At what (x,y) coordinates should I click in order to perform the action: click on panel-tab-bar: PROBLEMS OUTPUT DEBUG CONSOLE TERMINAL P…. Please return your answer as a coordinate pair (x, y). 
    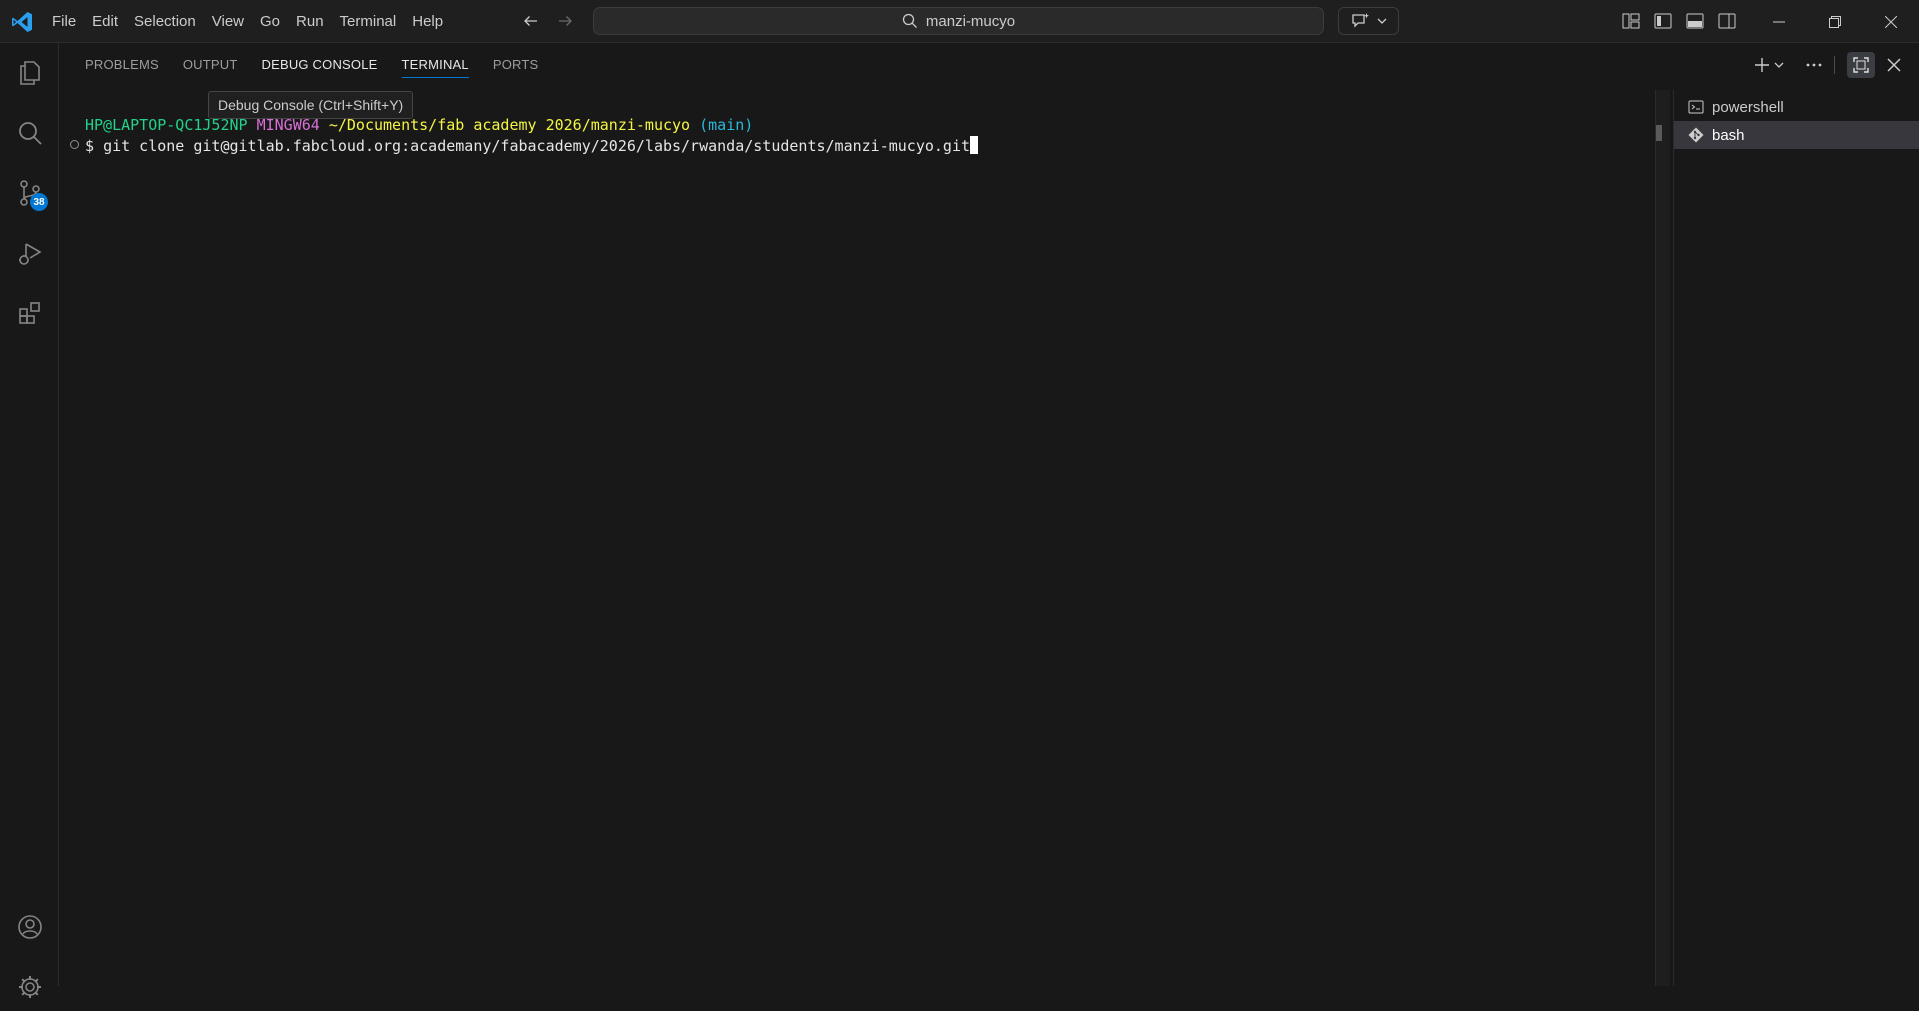
    Looking at the image, I should click on (311, 65).